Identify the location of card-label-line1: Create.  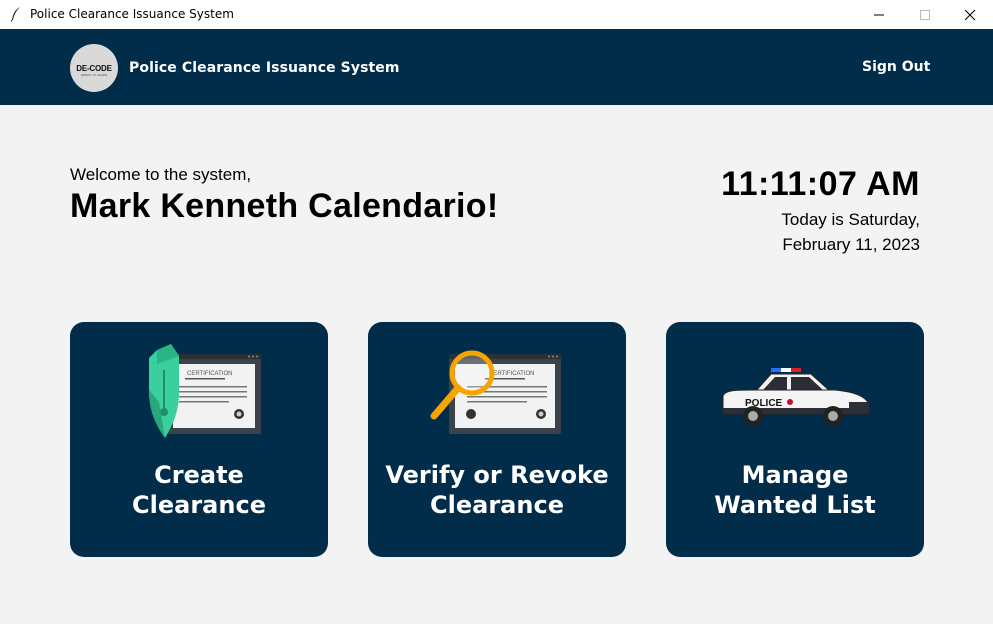
(199, 475).